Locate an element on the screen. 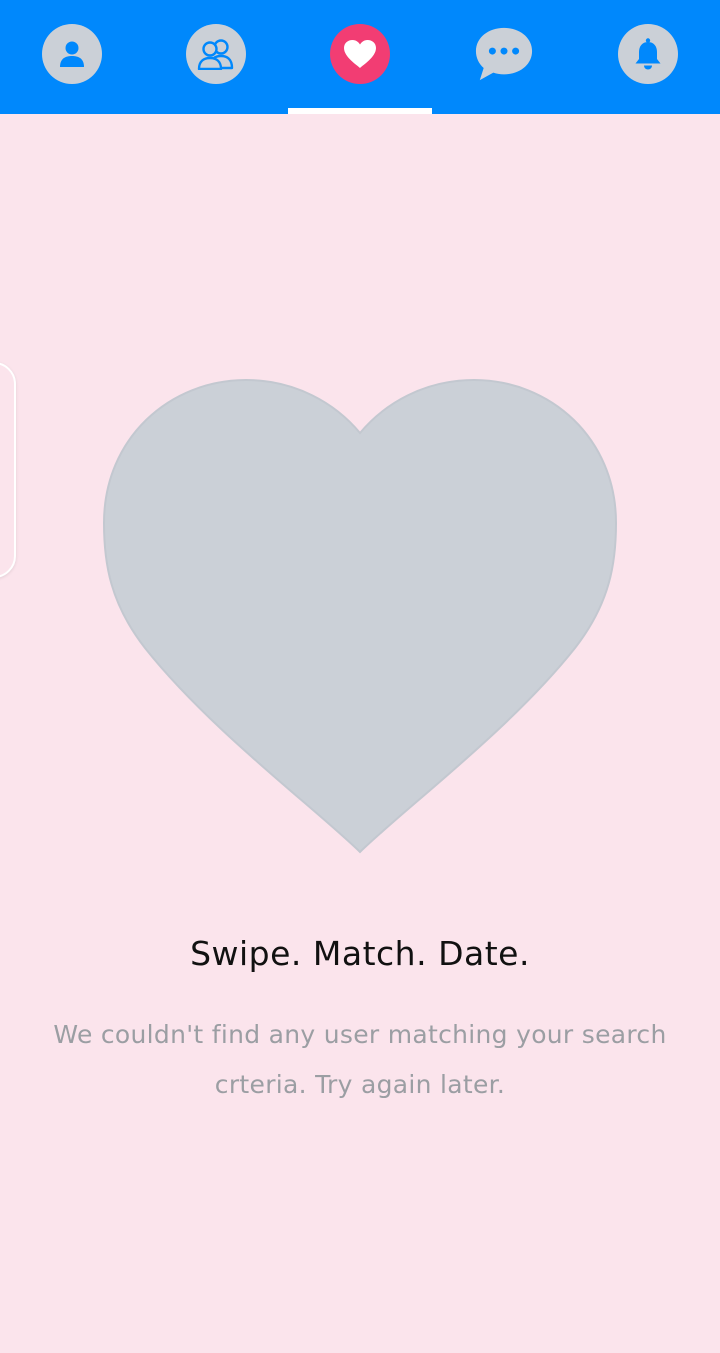 The width and height of the screenshot is (720, 1353). heart-icon is located at coordinates (360, 54).